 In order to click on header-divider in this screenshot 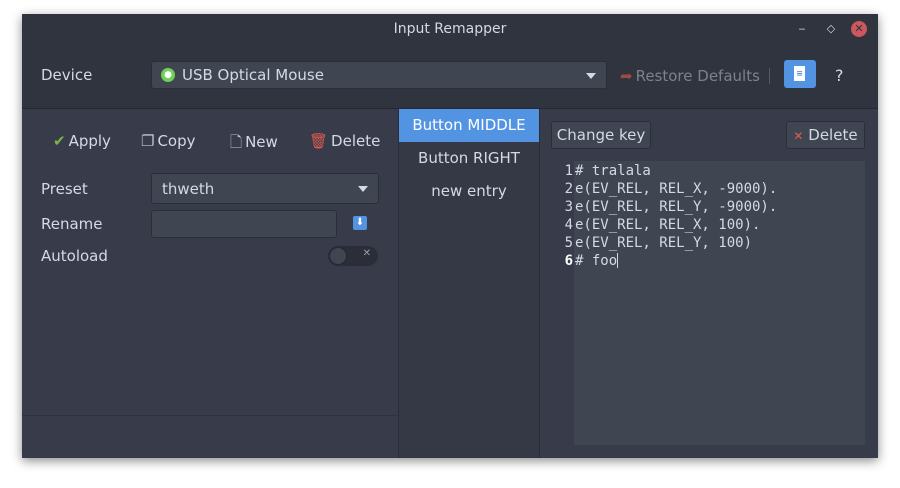, I will do `click(769, 76)`.